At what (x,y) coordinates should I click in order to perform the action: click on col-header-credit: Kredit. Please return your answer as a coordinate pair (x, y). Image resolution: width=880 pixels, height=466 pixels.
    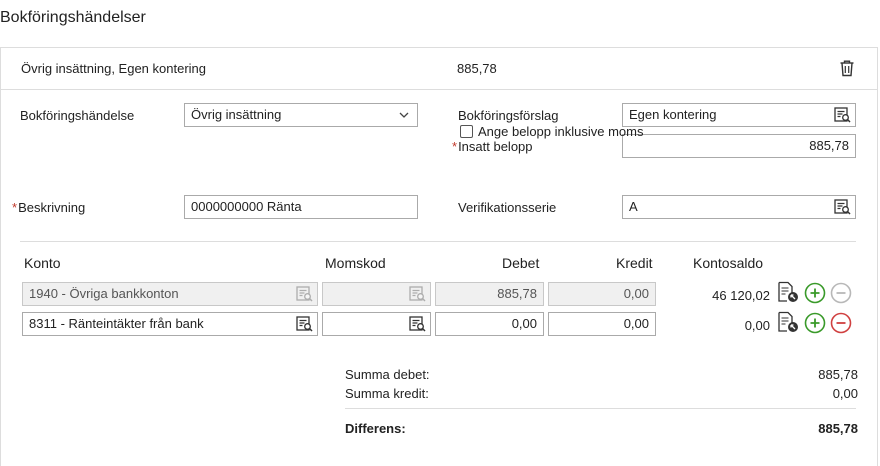
    Looking at the image, I should click on (634, 263).